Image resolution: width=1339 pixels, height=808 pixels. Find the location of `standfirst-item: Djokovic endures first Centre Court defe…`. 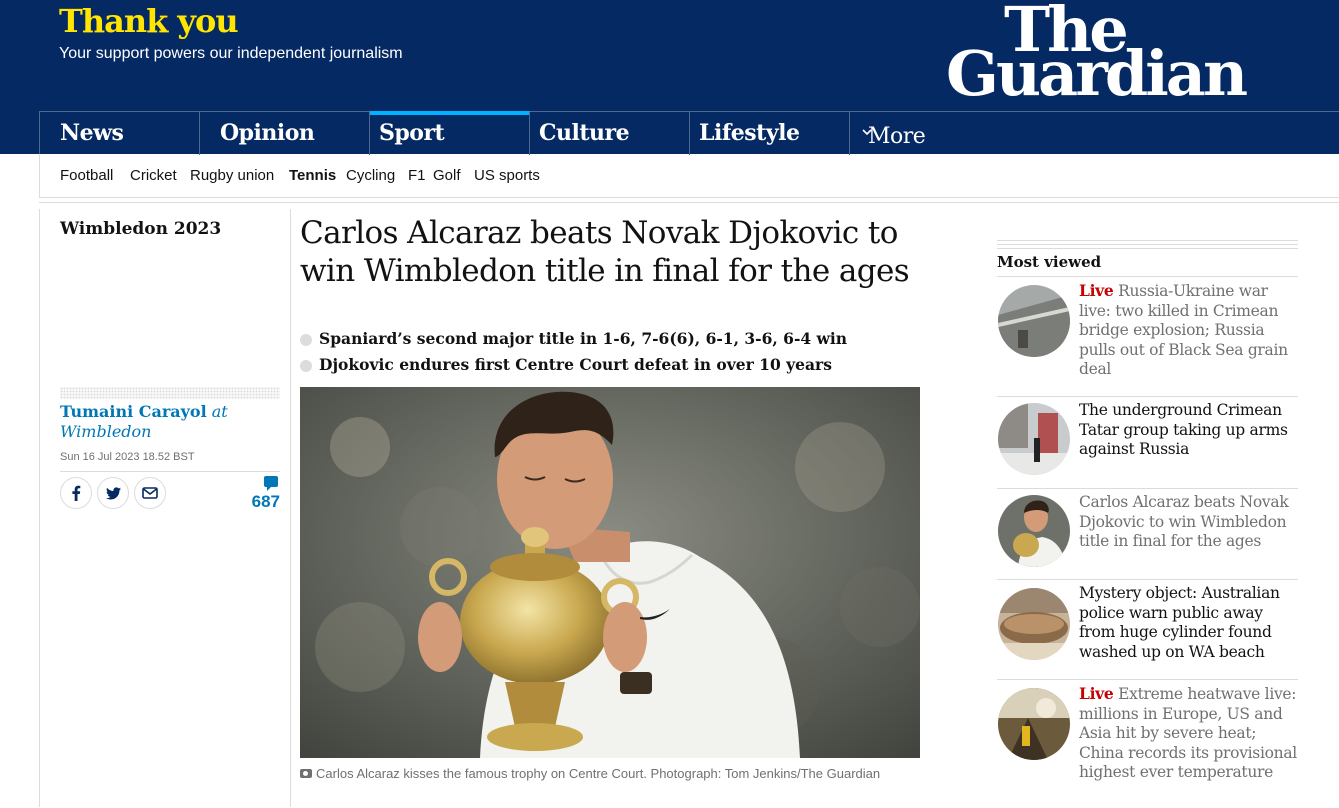

standfirst-item: Djokovic endures first Centre Court defe… is located at coordinates (620, 367).